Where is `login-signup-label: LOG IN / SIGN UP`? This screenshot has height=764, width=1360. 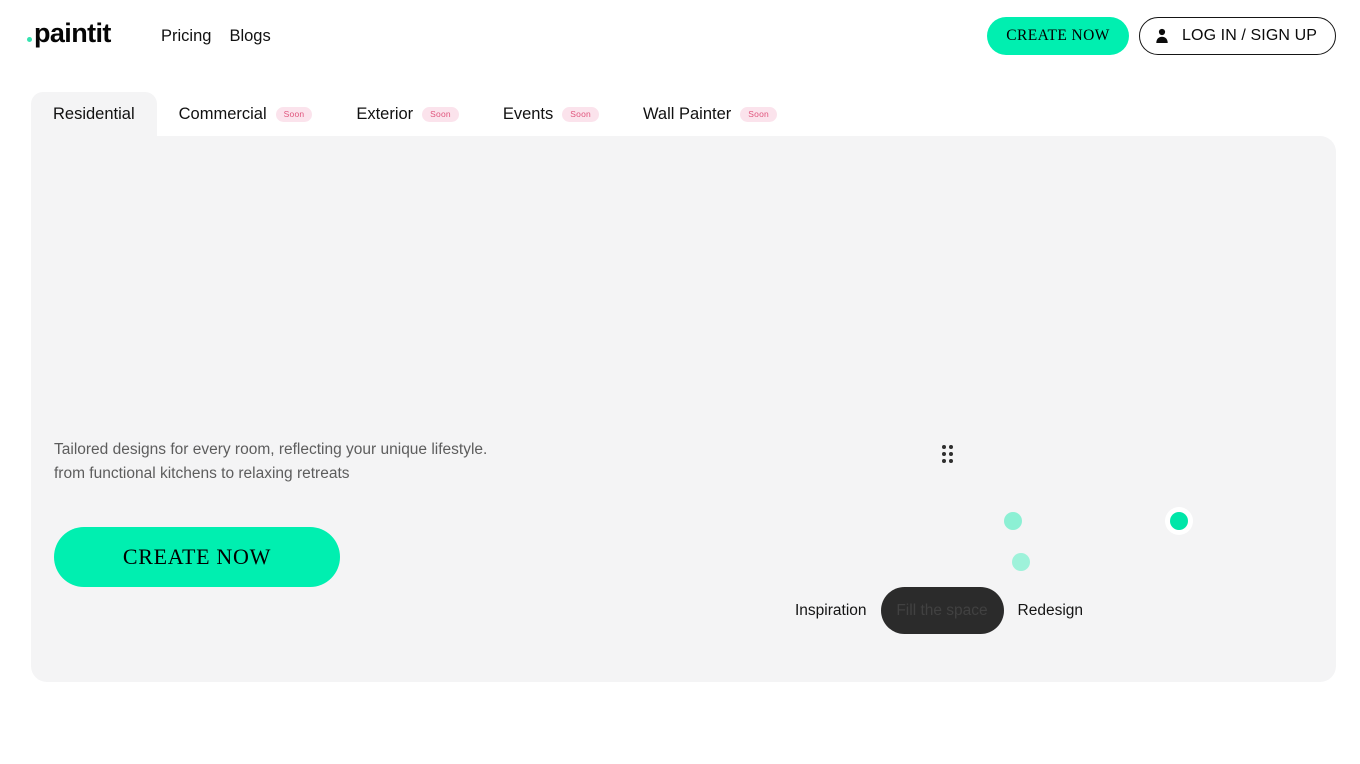 login-signup-label: LOG IN / SIGN UP is located at coordinates (1249, 35).